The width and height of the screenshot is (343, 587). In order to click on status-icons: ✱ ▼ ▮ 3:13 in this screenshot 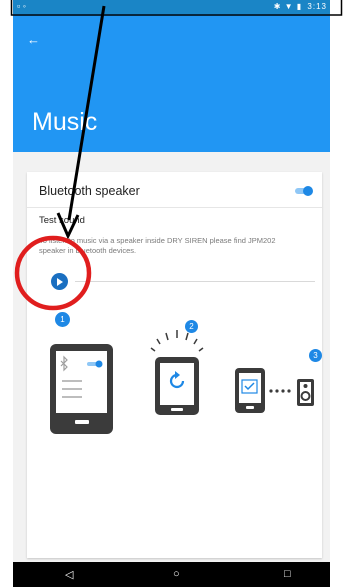, I will do `click(300, 6)`.